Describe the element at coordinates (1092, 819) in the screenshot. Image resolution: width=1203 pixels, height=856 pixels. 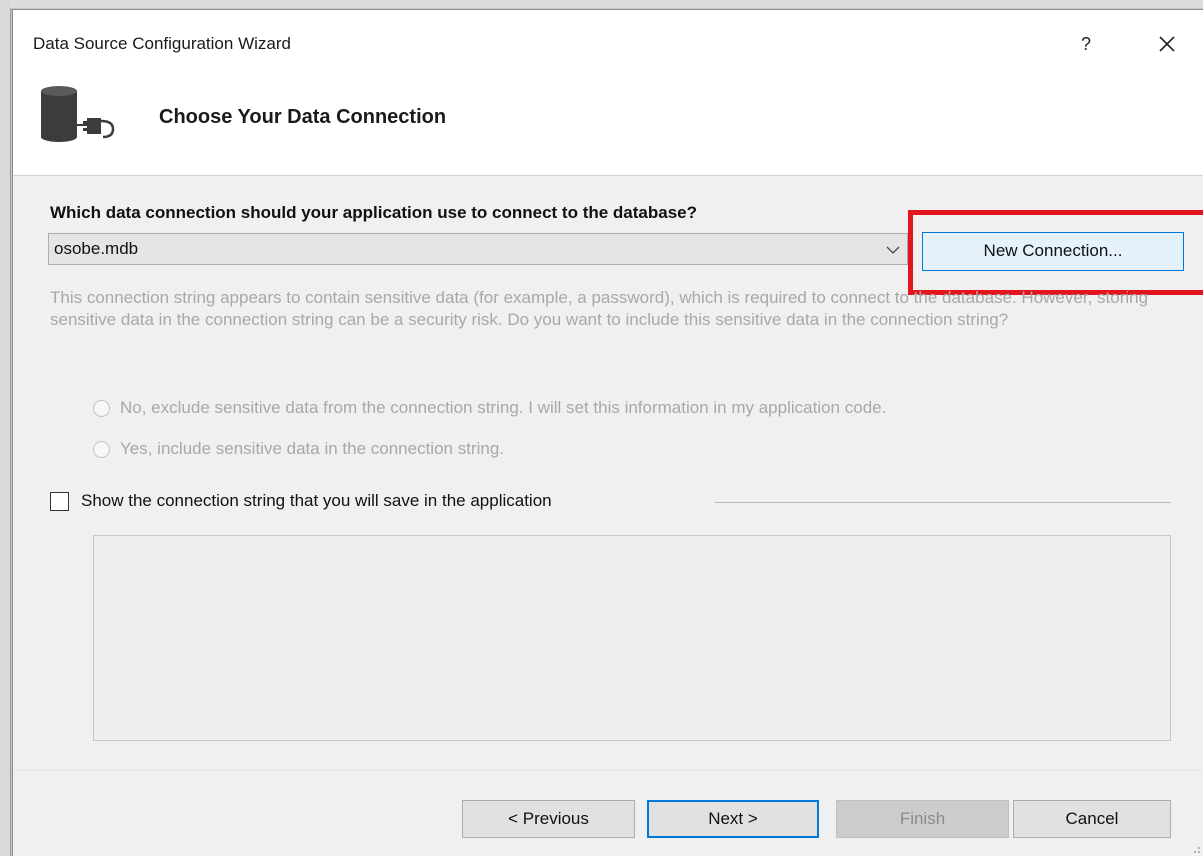
I see `cancel-button: Cancel` at that location.